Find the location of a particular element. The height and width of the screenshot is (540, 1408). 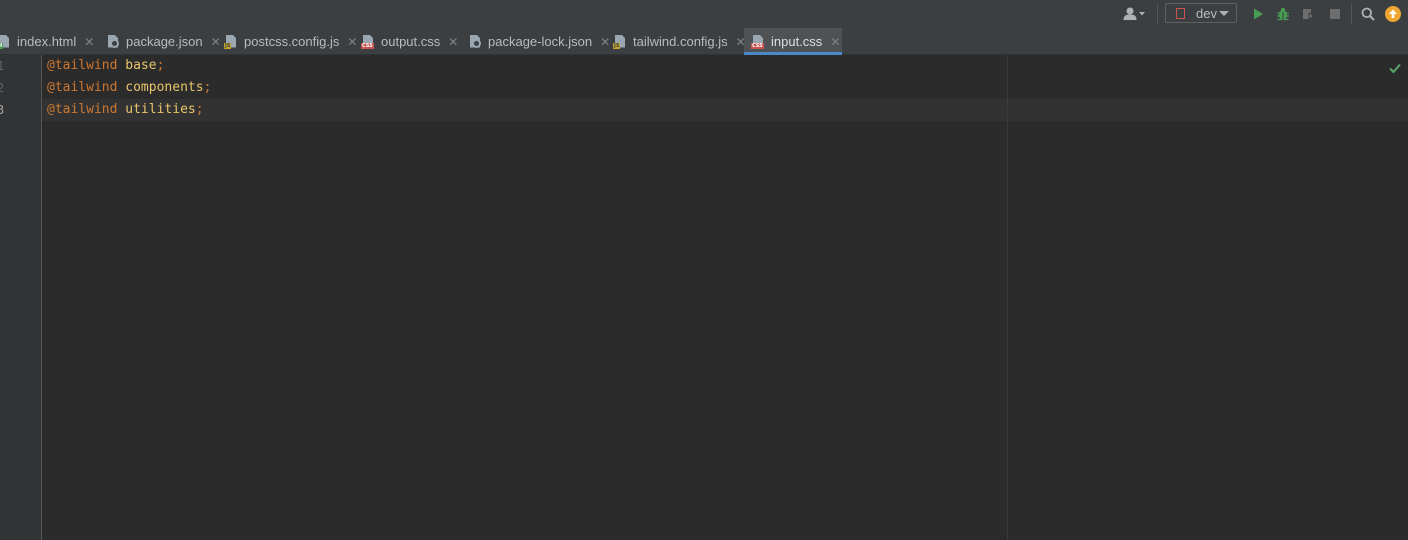

tab-label: input.css is located at coordinates (797, 41).